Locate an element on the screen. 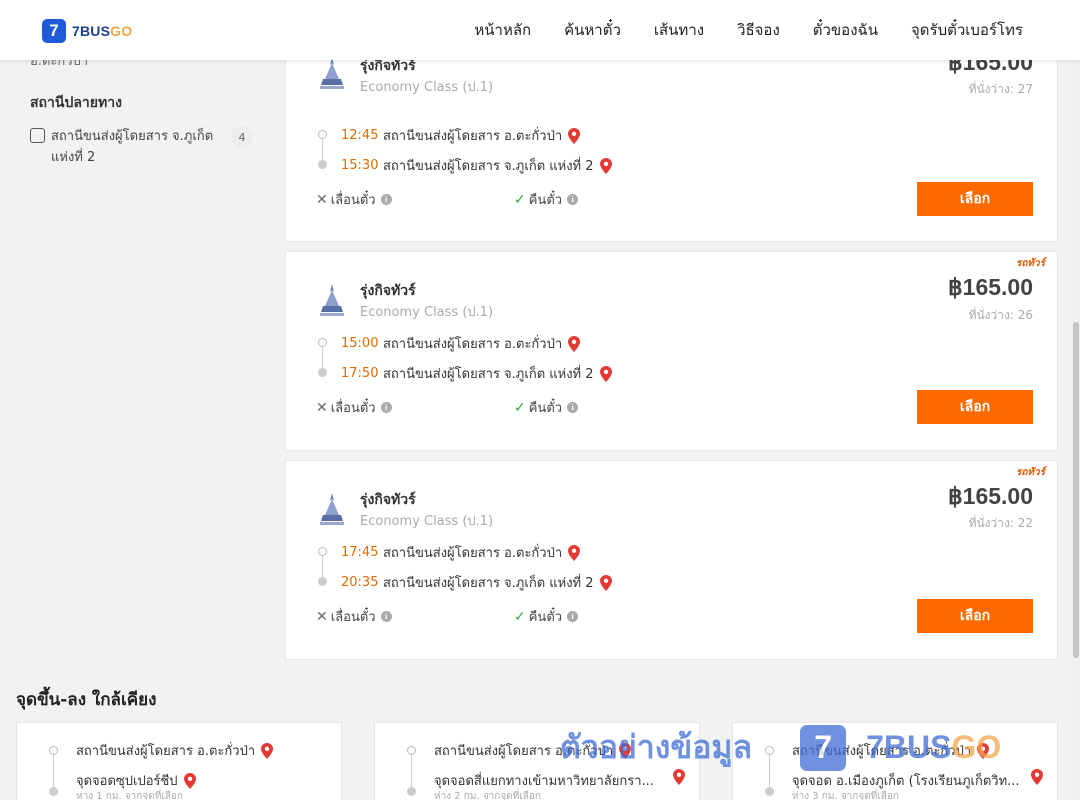  nav-home: หน้าหลัก is located at coordinates (502, 30).